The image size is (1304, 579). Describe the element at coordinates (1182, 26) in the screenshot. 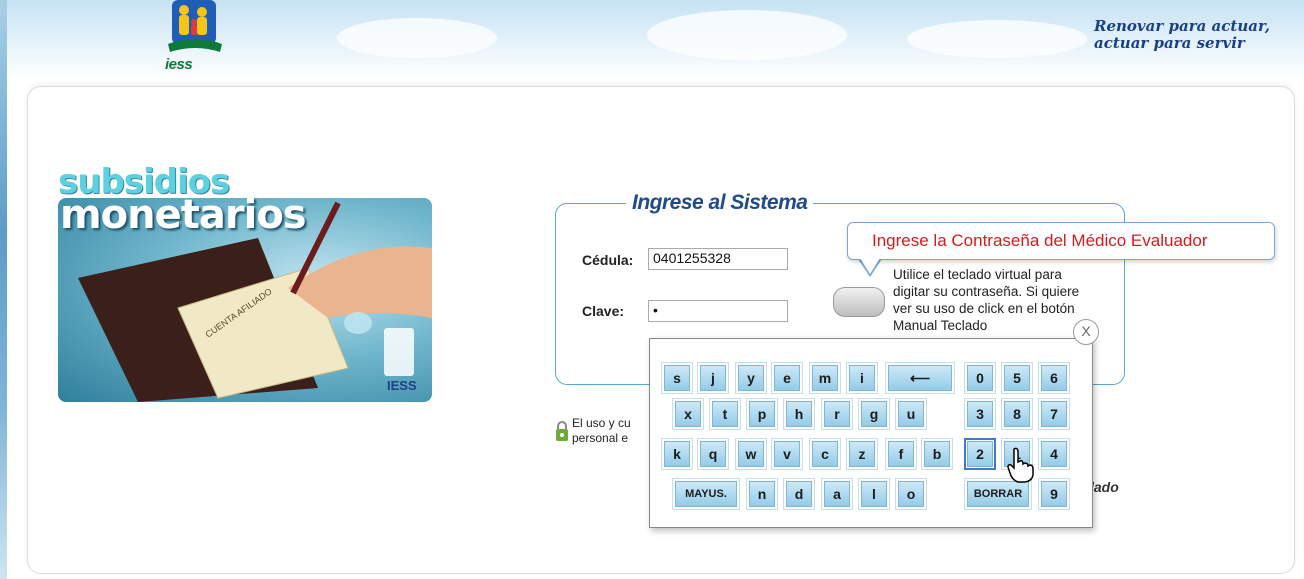

I see `slogan-line: Renovar para actuar,` at that location.